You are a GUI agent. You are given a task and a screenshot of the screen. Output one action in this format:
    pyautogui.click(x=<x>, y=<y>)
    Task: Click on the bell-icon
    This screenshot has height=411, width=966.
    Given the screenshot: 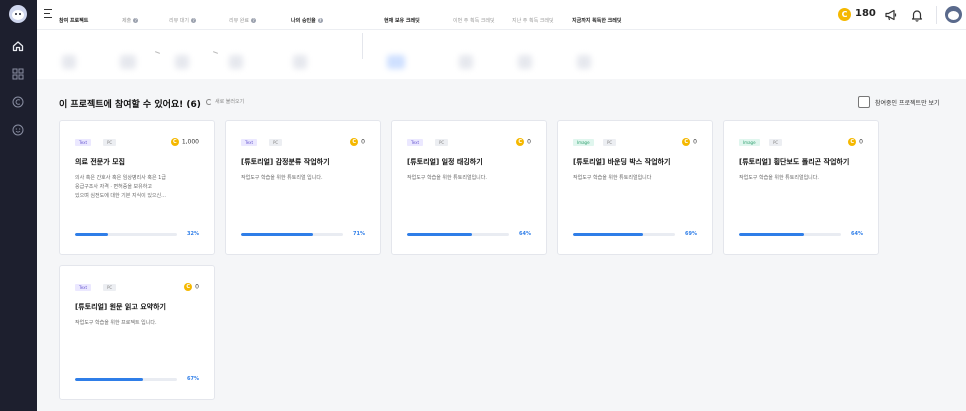 What is the action you would take?
    pyautogui.click(x=917, y=14)
    